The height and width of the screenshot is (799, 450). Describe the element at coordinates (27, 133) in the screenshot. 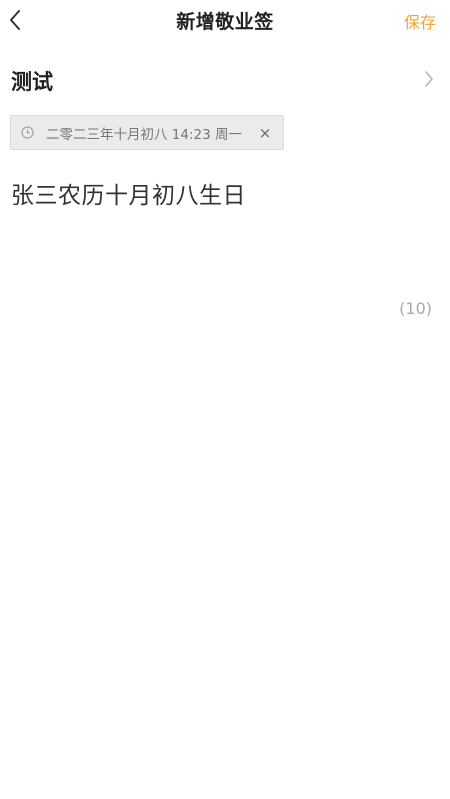

I see `clock-icon` at that location.